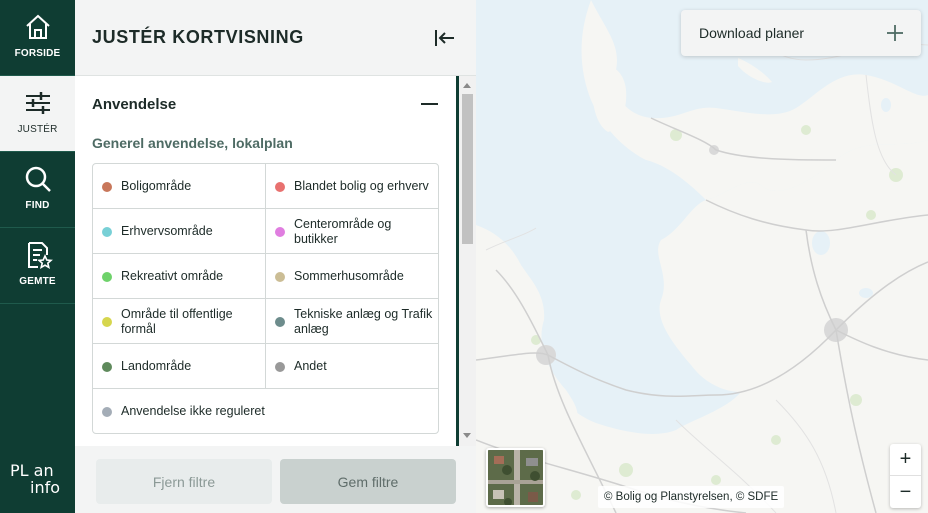  I want to click on legend-item-tekniske-anlaeg: Tekniske anlæg og Trafik anlæg, so click(352, 321).